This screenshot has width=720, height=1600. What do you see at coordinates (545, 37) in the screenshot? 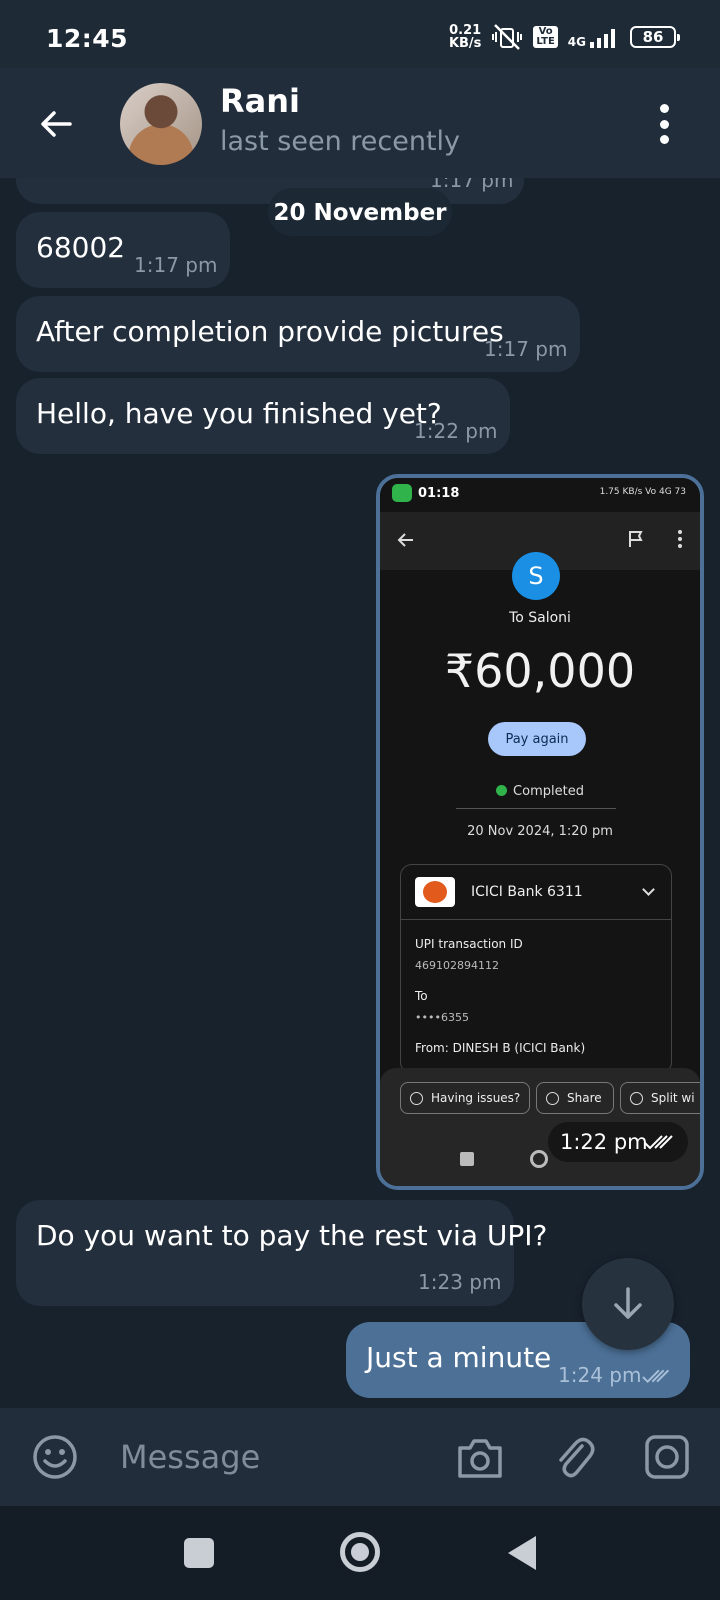
I see `volte-icon: Vo LTE` at bounding box center [545, 37].